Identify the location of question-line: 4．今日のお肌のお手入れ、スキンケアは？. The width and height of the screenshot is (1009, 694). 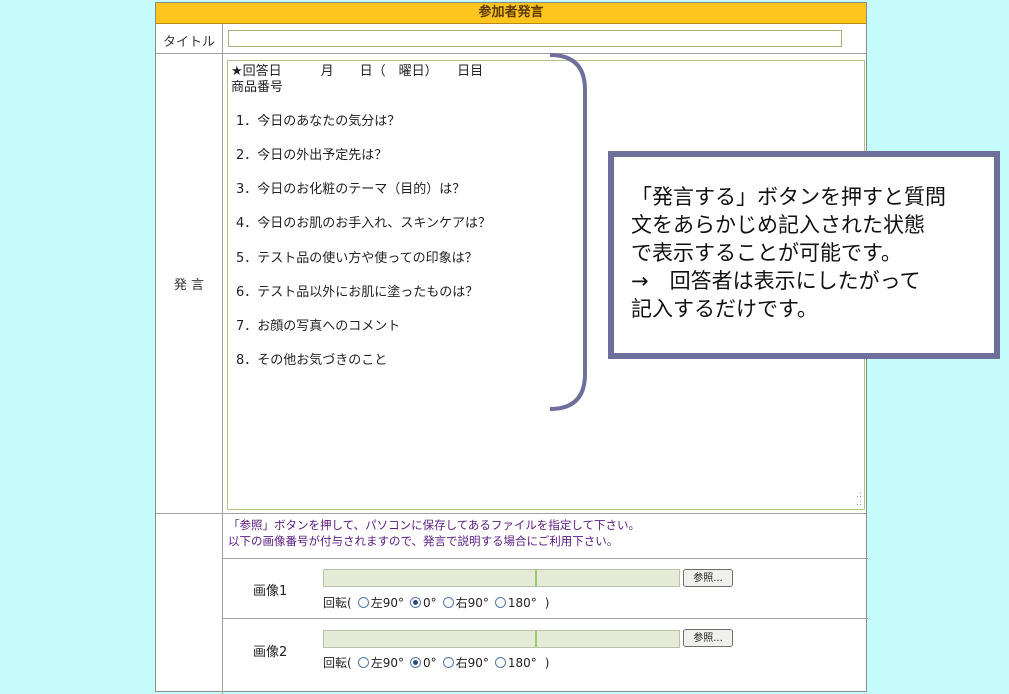
(364, 223).